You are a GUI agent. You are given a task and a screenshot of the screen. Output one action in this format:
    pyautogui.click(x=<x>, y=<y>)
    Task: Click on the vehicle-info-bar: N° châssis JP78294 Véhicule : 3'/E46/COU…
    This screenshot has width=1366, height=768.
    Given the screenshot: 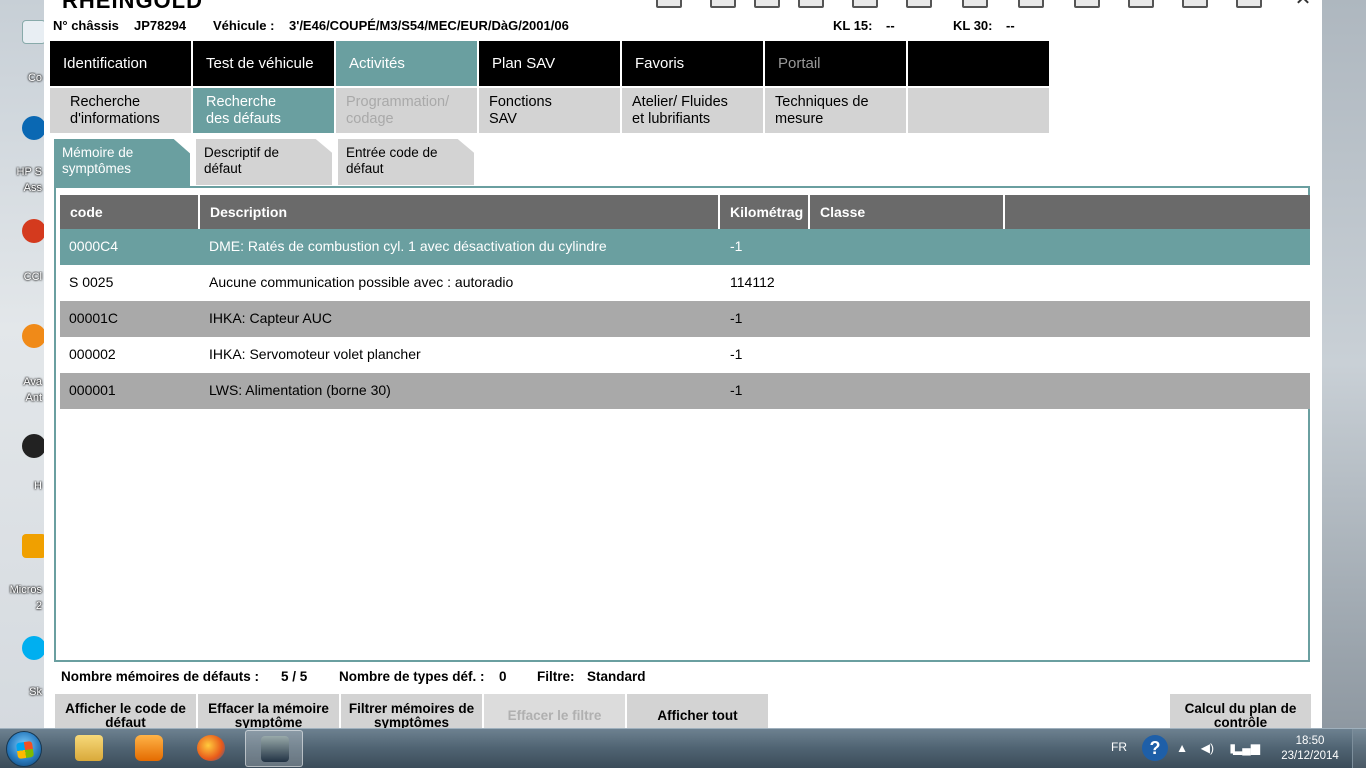 What is the action you would take?
    pyautogui.click(x=683, y=27)
    